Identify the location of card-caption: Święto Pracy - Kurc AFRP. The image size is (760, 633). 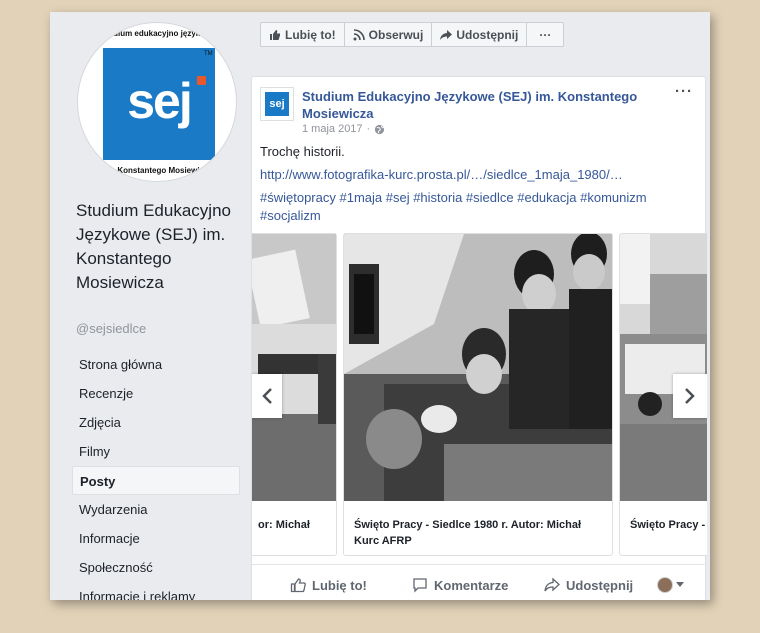
(668, 525).